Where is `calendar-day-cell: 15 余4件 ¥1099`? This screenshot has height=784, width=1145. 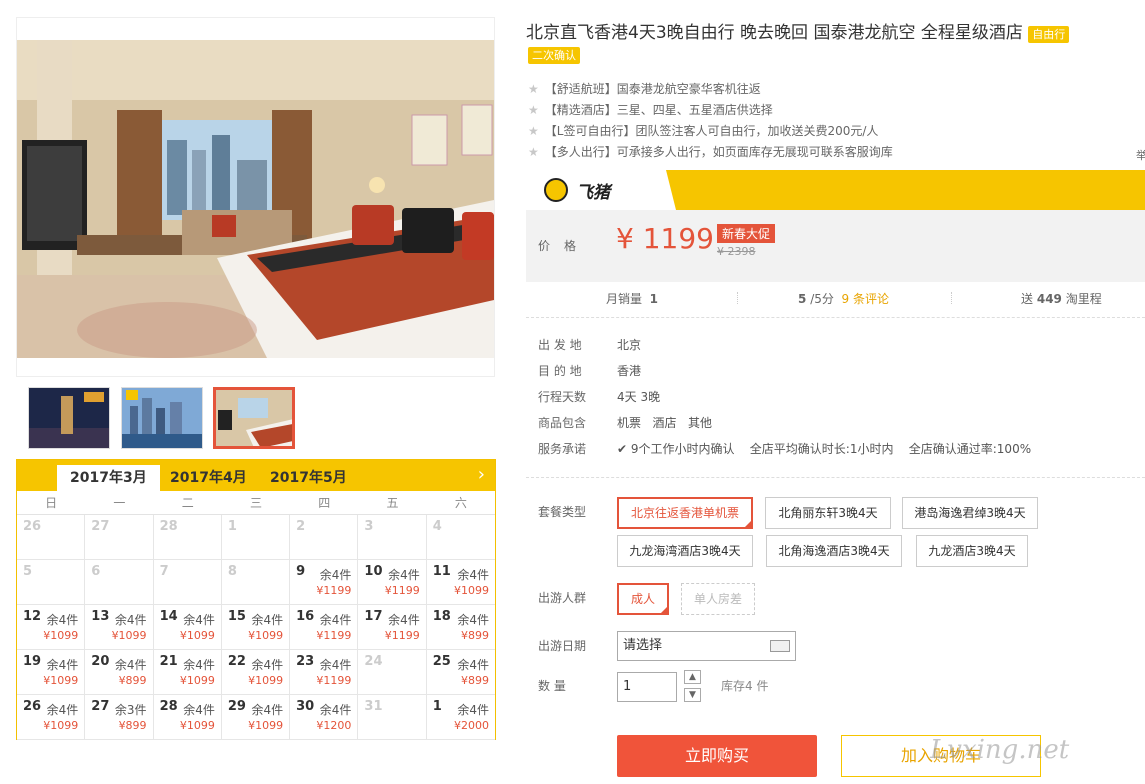 calendar-day-cell: 15 余4件 ¥1099 is located at coordinates (256, 627).